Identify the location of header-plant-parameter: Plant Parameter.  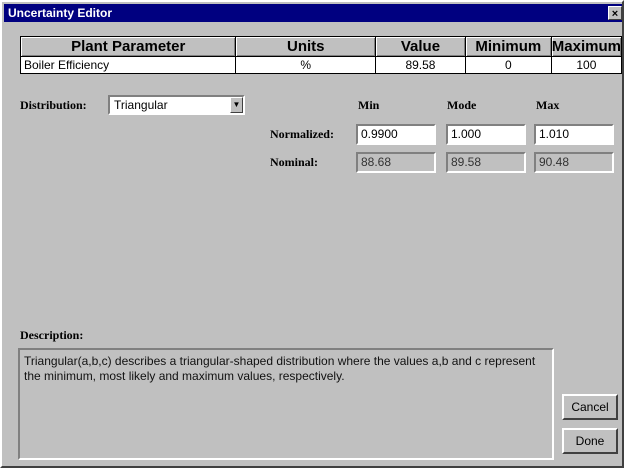
(128, 46).